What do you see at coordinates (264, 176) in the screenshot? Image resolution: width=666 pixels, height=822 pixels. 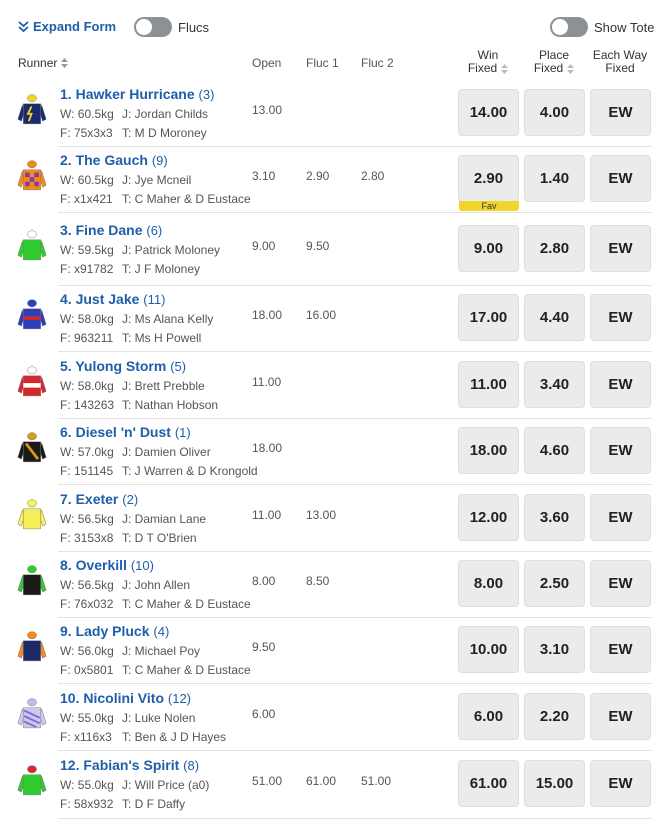 I see `open-price: 3.10` at bounding box center [264, 176].